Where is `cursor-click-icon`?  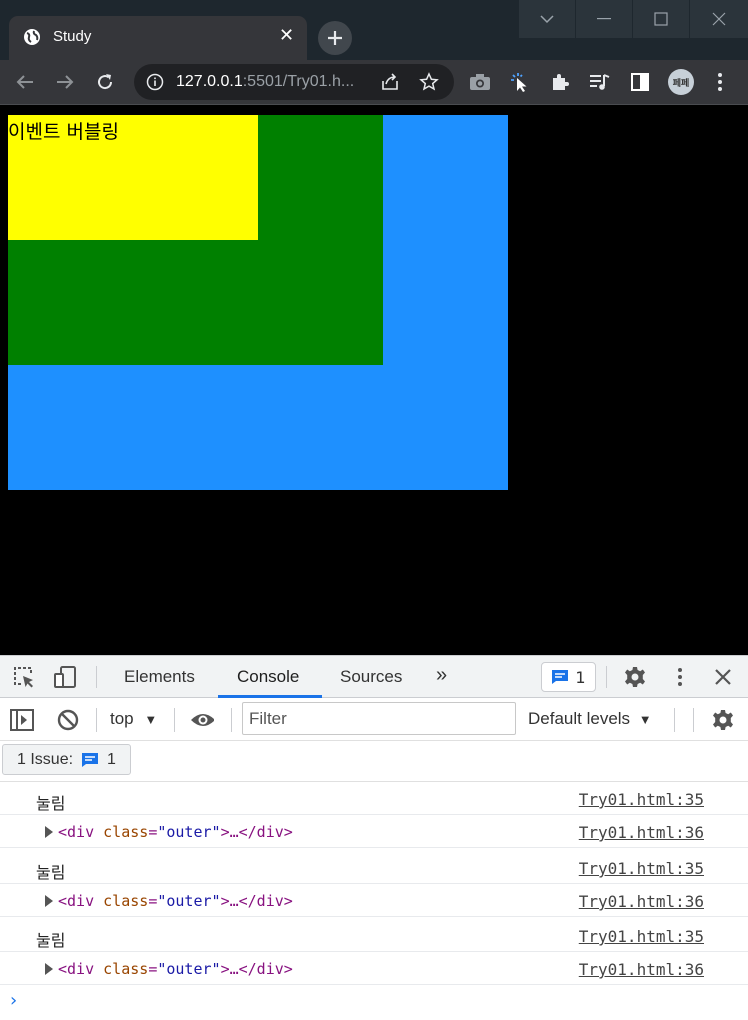
cursor-click-icon is located at coordinates (519, 82).